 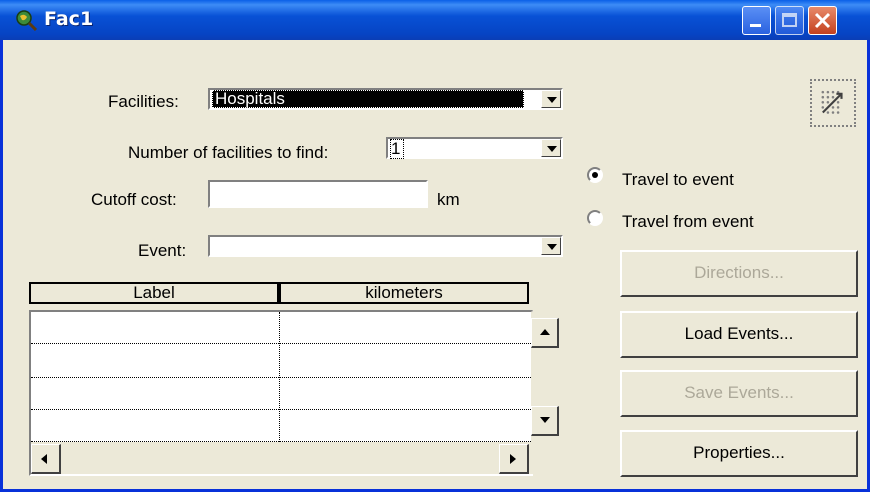 I want to click on horizontal-scrollbar, so click(x=281, y=459).